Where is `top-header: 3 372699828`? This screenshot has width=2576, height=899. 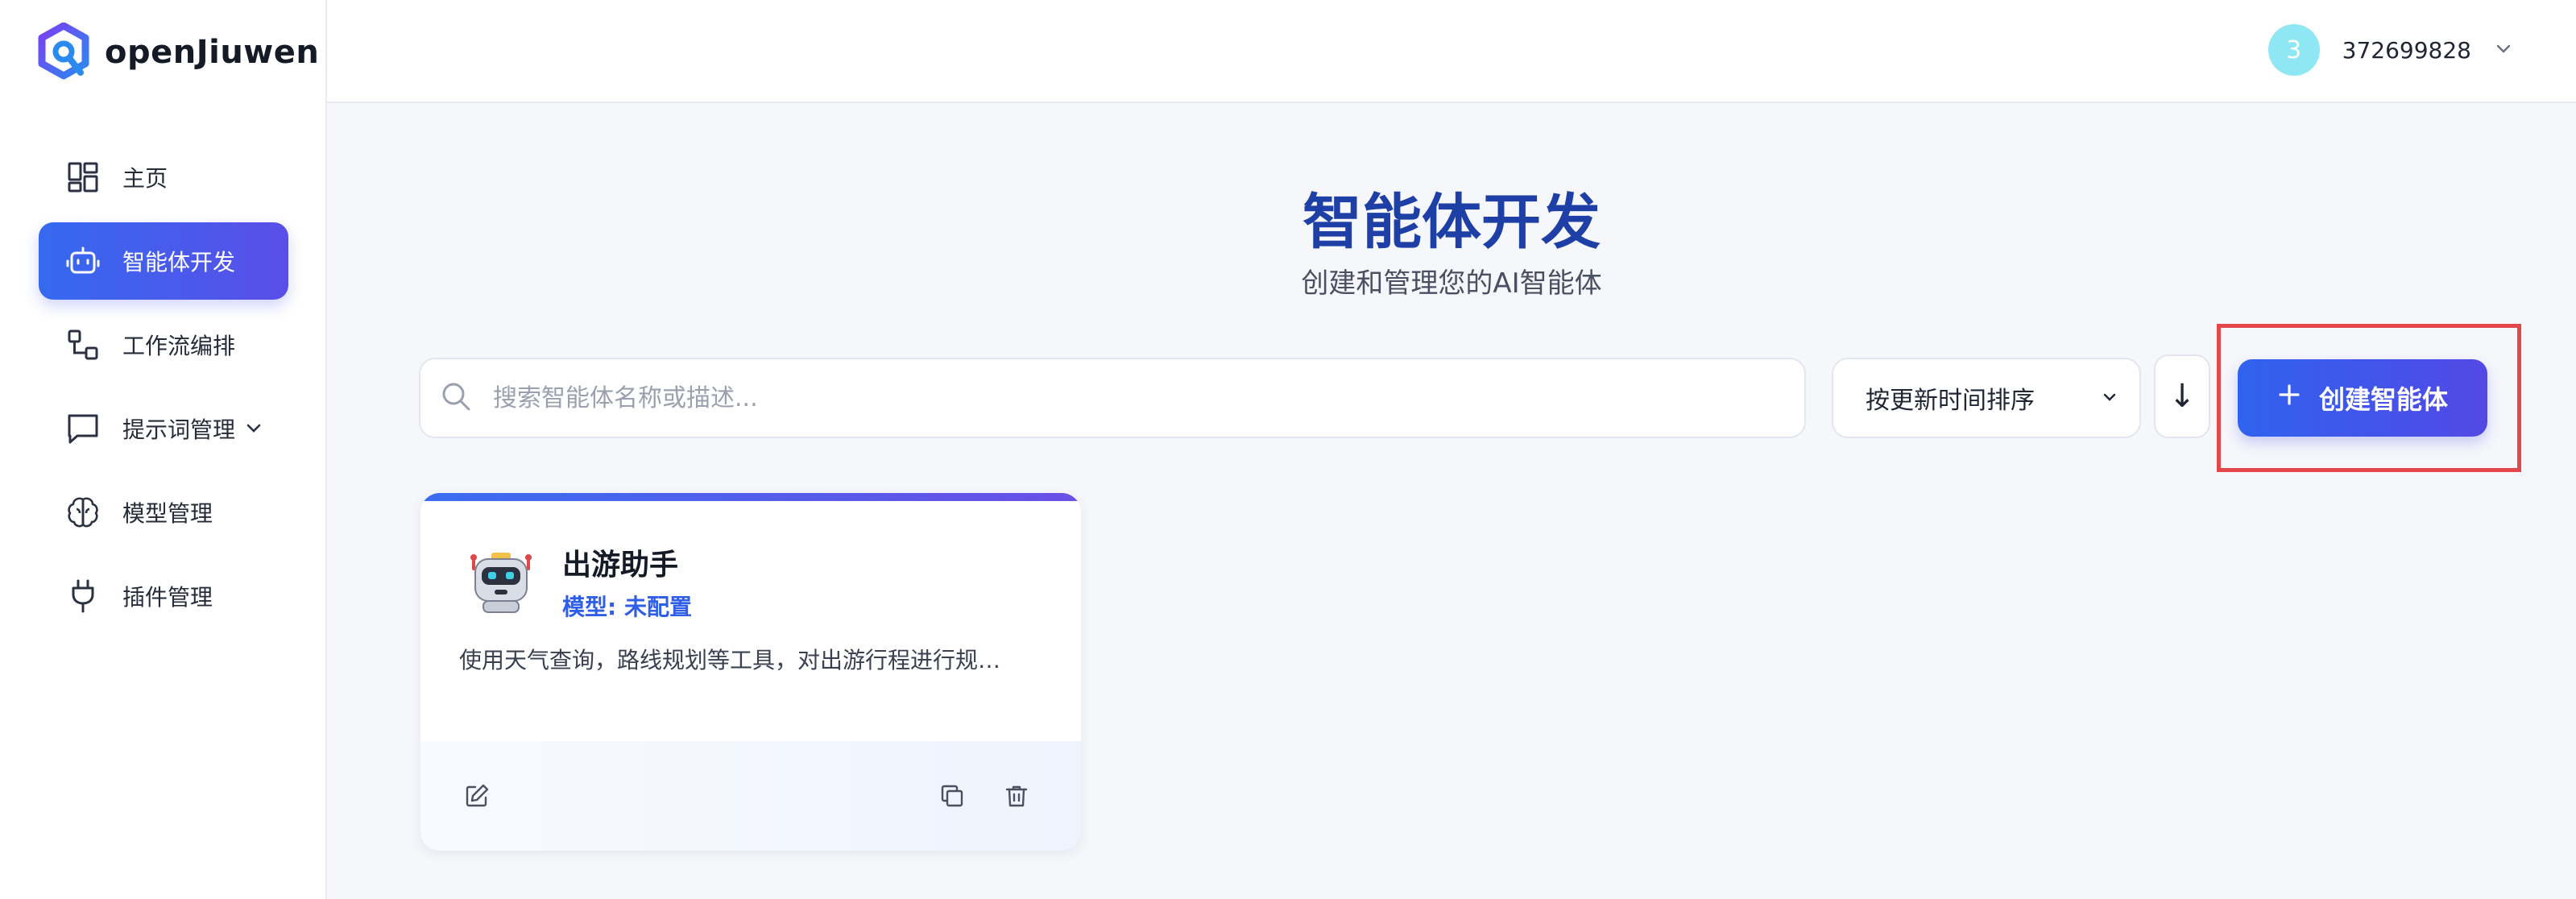 top-header: 3 372699828 is located at coordinates (1451, 51).